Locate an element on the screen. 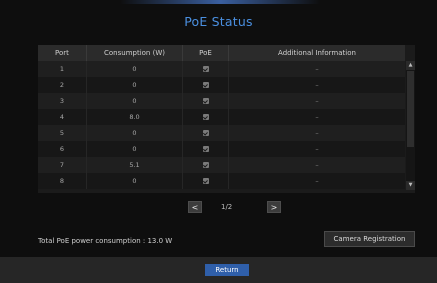 The image size is (437, 283). scrollbar-thumb is located at coordinates (410, 109).